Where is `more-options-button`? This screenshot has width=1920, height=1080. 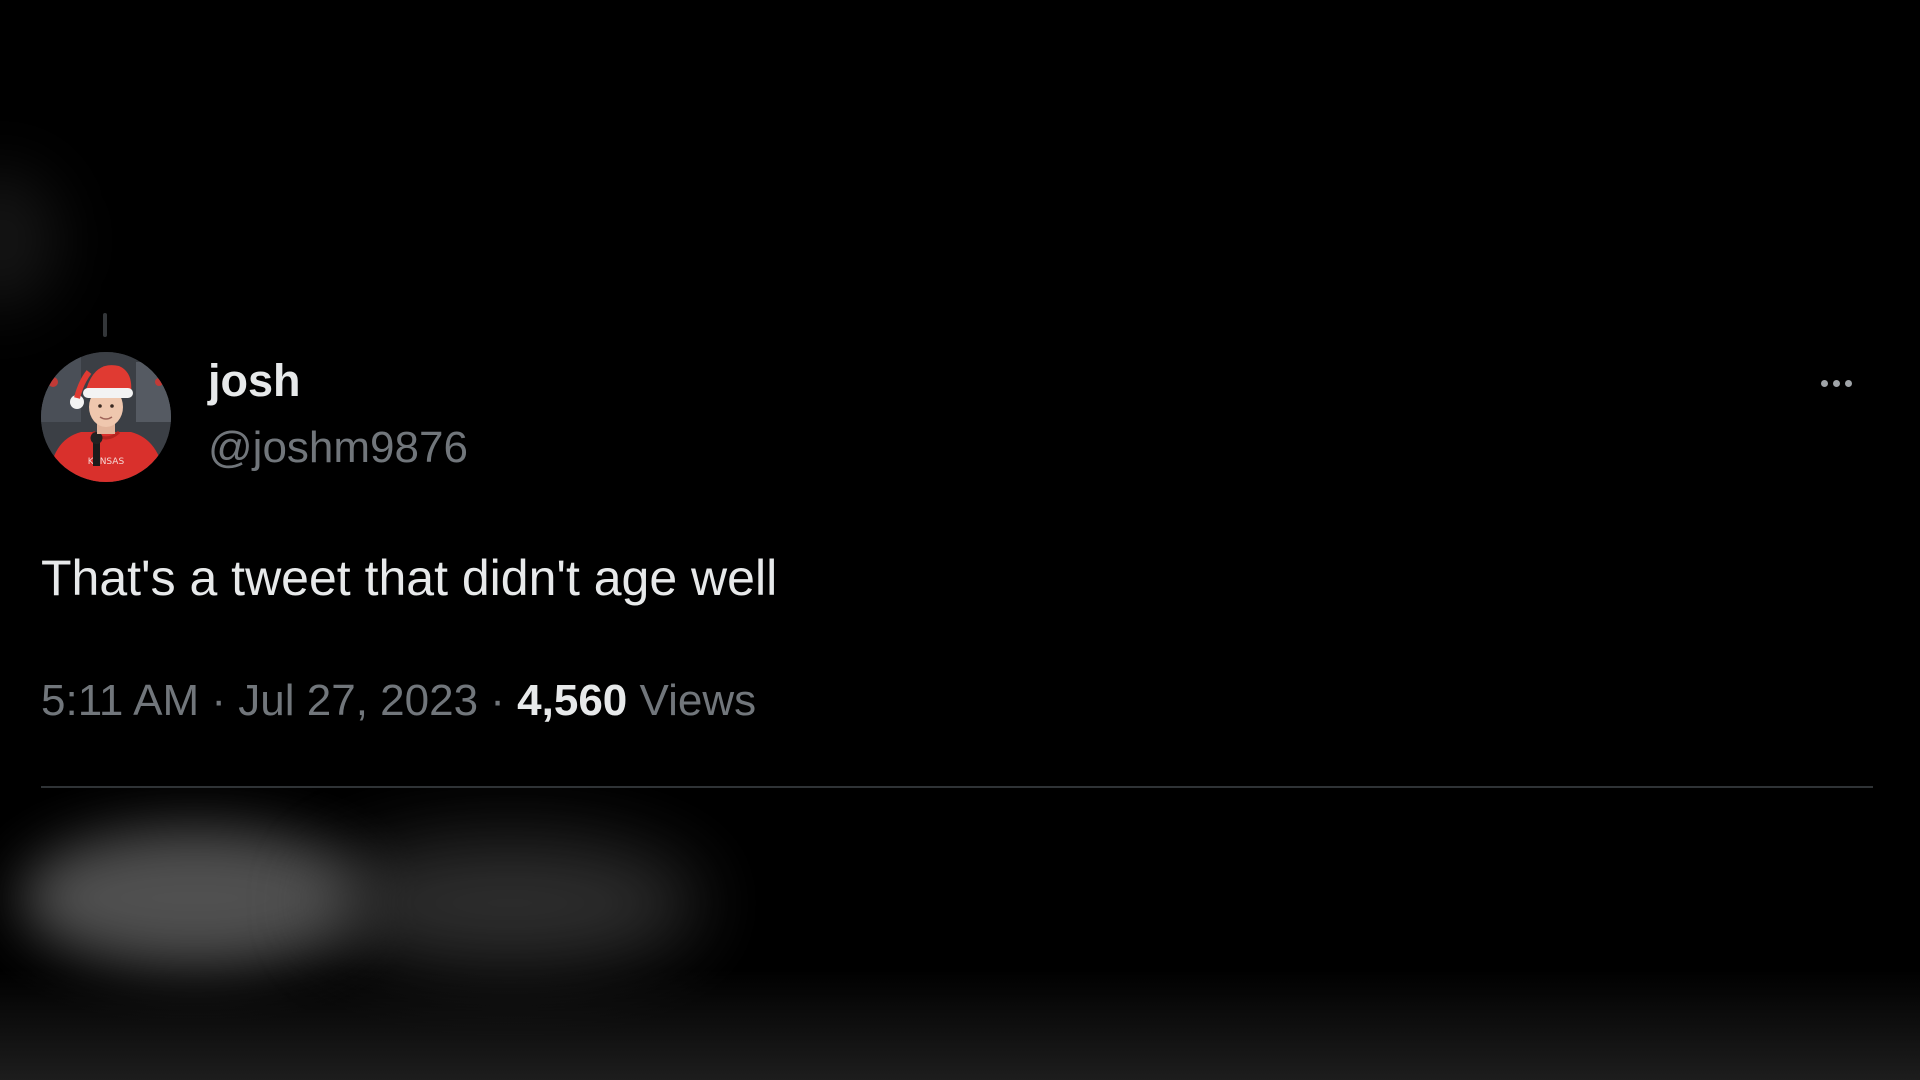 more-options-button is located at coordinates (1836, 383).